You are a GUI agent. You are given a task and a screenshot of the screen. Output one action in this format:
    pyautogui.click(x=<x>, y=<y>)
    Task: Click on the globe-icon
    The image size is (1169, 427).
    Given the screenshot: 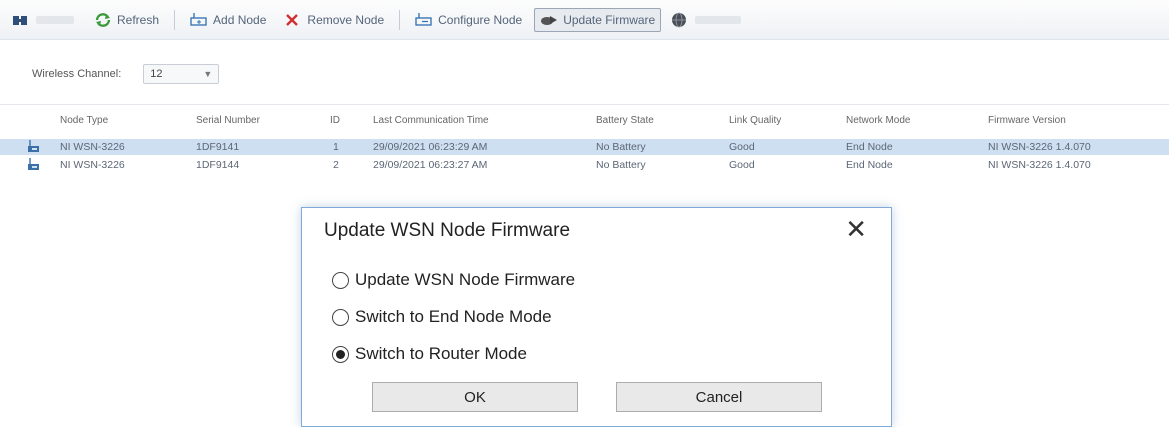 What is the action you would take?
    pyautogui.click(x=680, y=20)
    